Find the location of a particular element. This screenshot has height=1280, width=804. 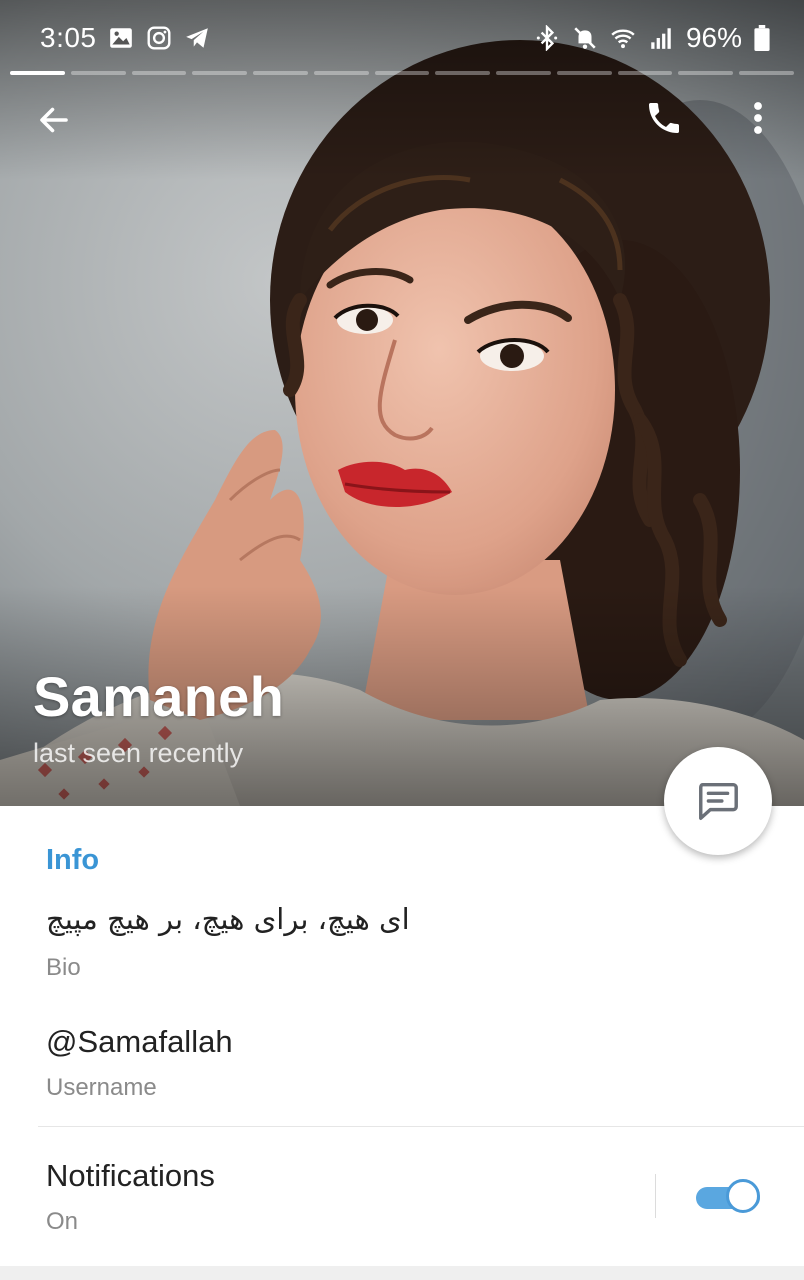

bio-text: ای هیچ، برای هیچ، بر هیچ مپیچ is located at coordinates (228, 919).